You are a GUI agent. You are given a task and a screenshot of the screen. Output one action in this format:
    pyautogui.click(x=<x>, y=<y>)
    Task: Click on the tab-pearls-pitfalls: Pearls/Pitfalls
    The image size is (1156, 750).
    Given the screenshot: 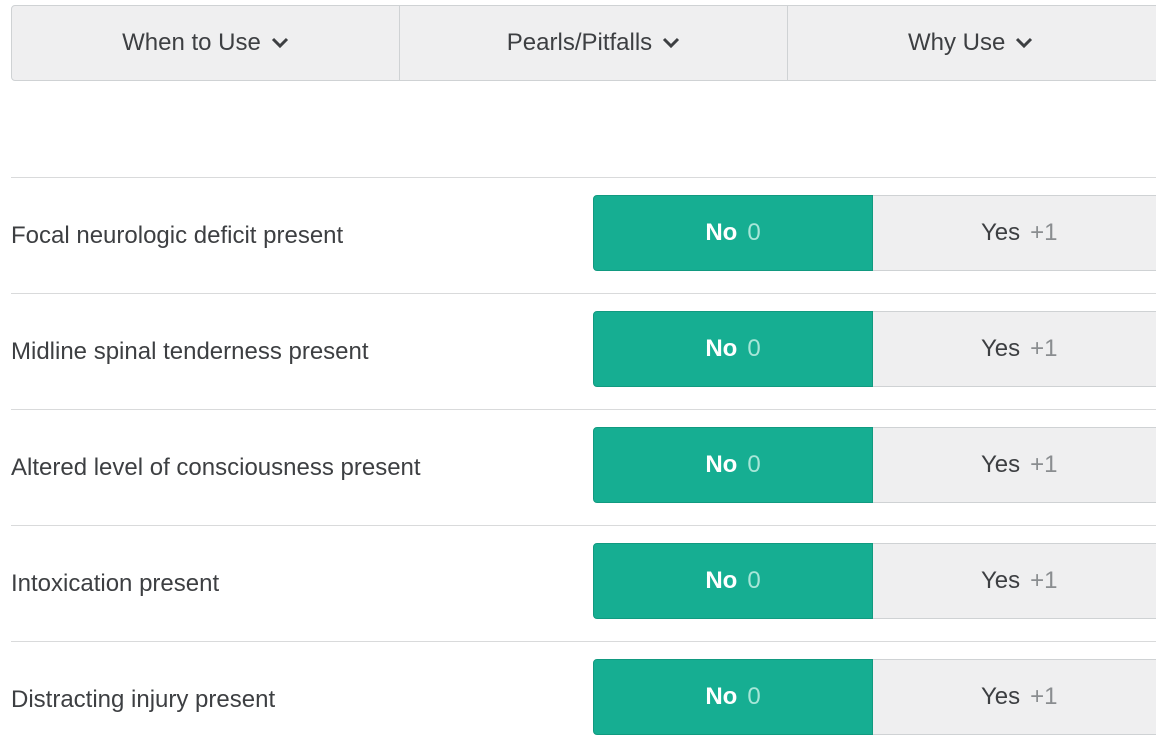 What is the action you would take?
    pyautogui.click(x=594, y=43)
    